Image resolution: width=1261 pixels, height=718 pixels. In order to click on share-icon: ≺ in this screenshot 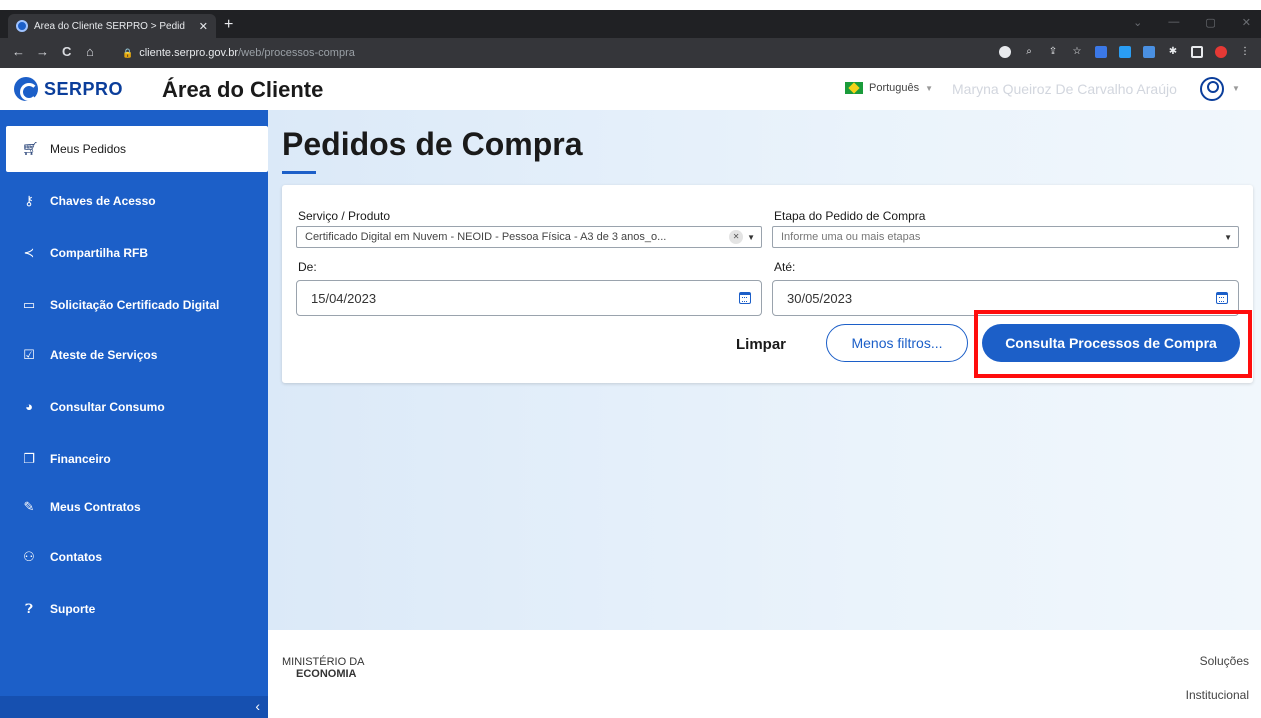, I will do `click(29, 252)`.